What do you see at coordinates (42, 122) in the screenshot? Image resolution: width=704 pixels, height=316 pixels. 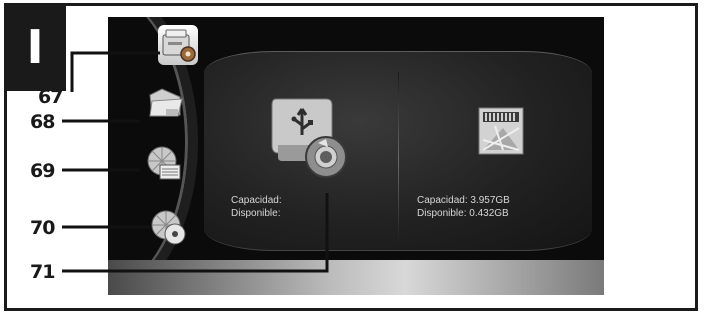 I see `callout-68: 68` at bounding box center [42, 122].